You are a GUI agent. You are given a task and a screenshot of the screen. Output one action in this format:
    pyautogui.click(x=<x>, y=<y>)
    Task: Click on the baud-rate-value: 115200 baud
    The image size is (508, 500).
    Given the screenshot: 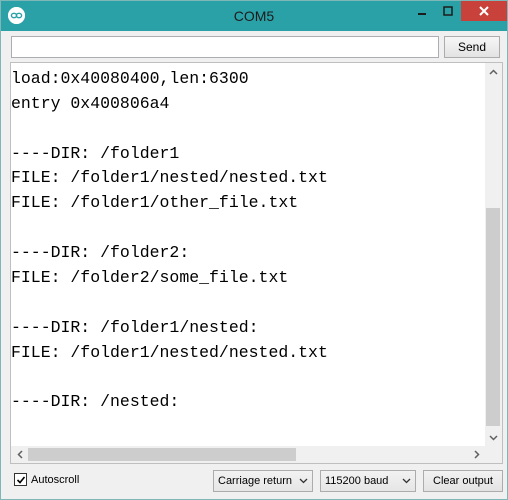 What is the action you would take?
    pyautogui.click(x=357, y=481)
    